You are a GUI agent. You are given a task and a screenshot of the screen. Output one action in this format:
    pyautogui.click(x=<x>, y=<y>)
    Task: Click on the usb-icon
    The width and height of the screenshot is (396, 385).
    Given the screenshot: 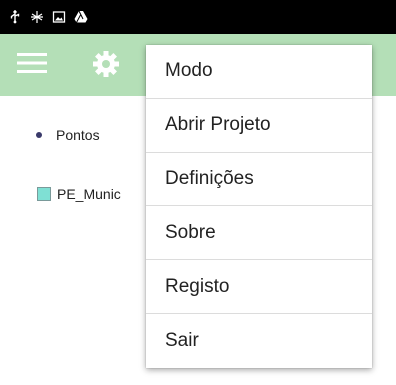 What is the action you would take?
    pyautogui.click(x=15, y=17)
    